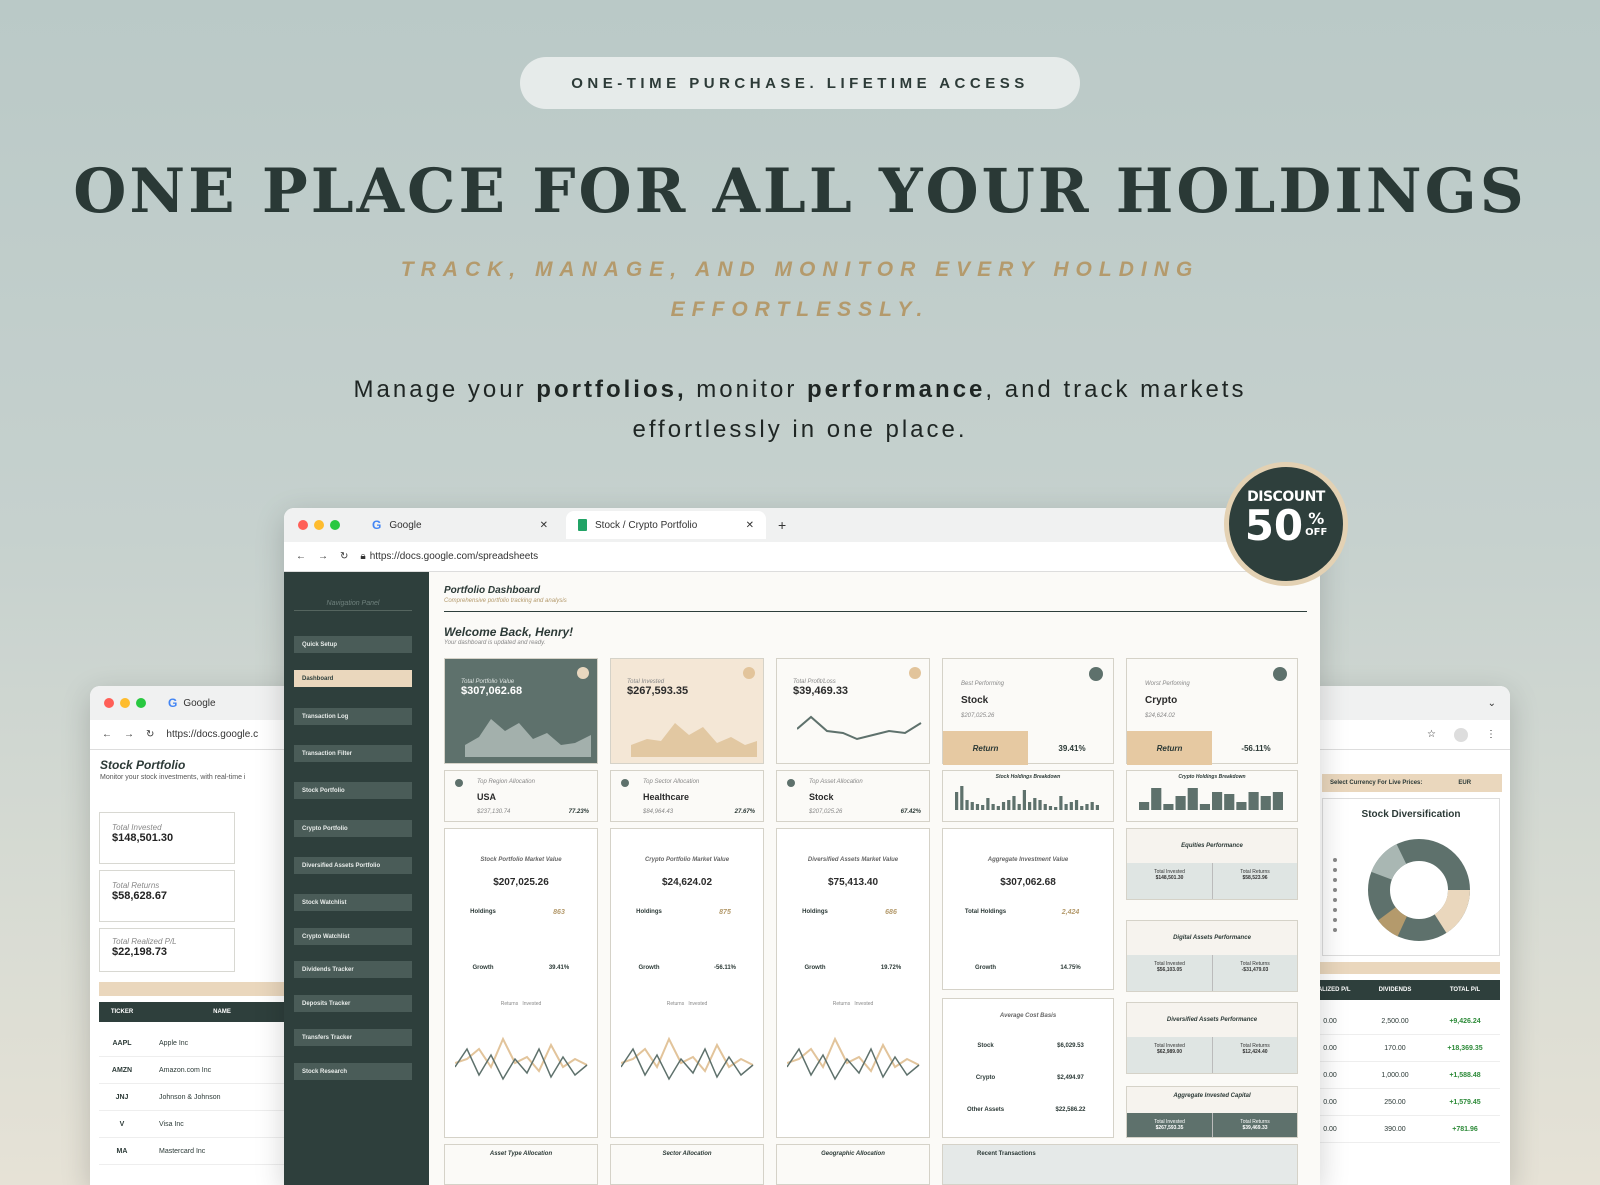 The height and width of the screenshot is (1185, 1600). What do you see at coordinates (666, 525) in the screenshot?
I see `tab-portfolio: Stock / Crypto Portfolio ✕` at bounding box center [666, 525].